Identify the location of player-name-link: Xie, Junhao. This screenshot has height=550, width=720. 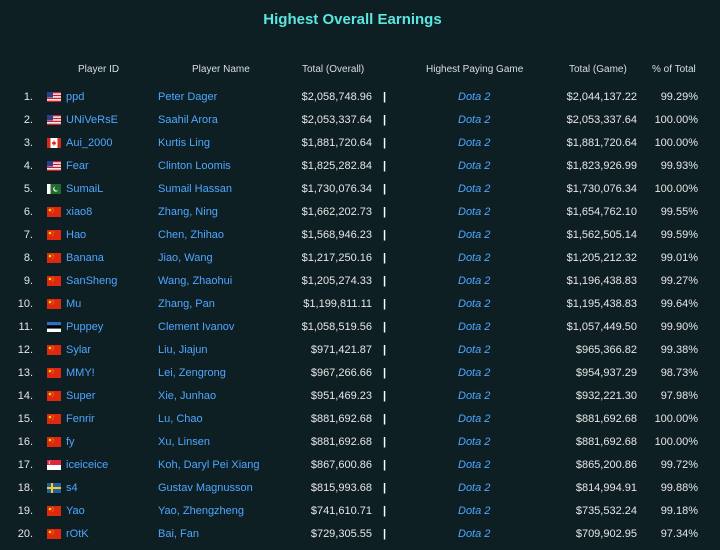
(187, 396).